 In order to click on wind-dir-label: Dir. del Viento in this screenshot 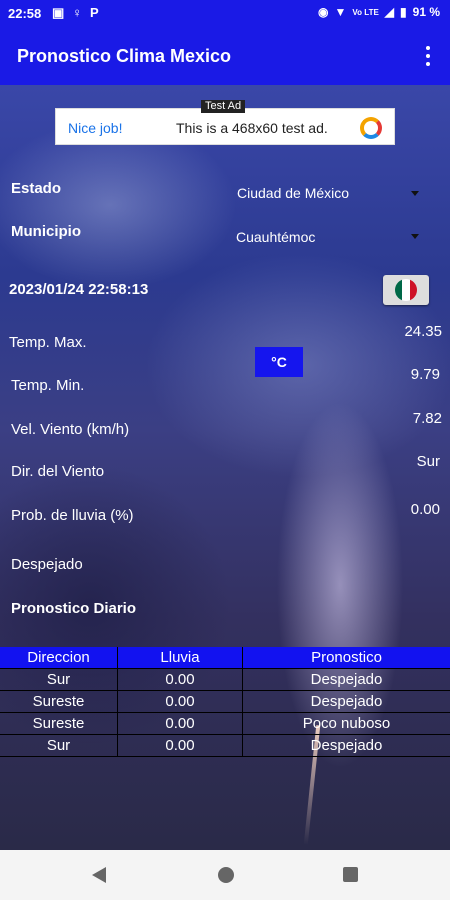, I will do `click(58, 471)`.